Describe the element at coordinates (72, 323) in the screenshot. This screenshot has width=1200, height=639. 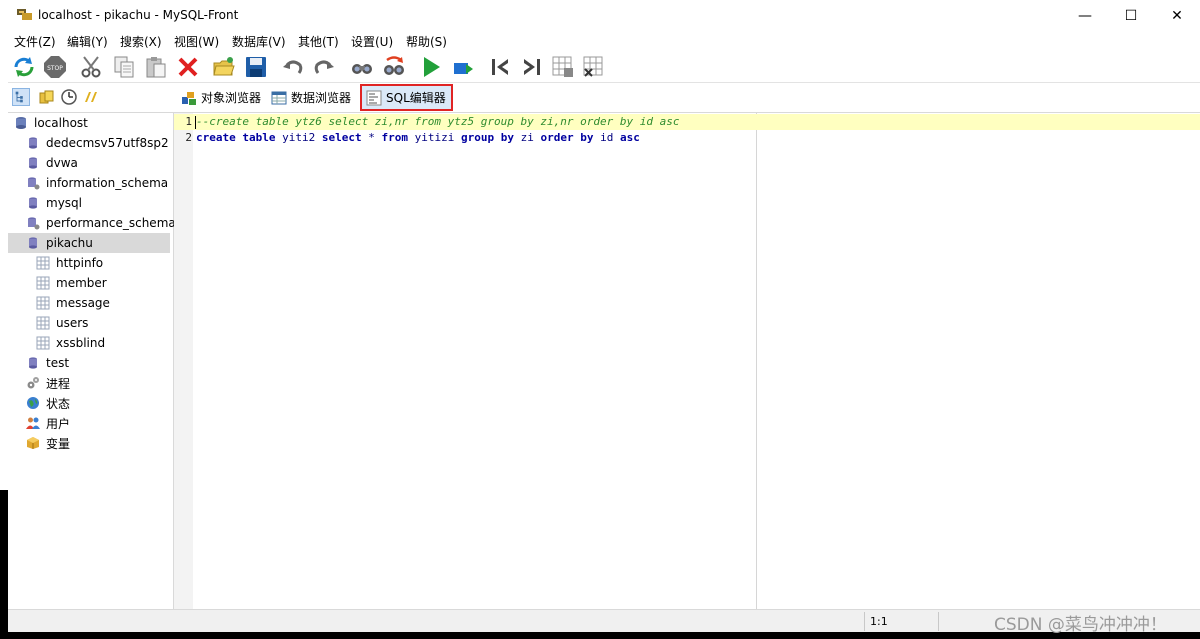
I see `tree-item-label: users` at that location.